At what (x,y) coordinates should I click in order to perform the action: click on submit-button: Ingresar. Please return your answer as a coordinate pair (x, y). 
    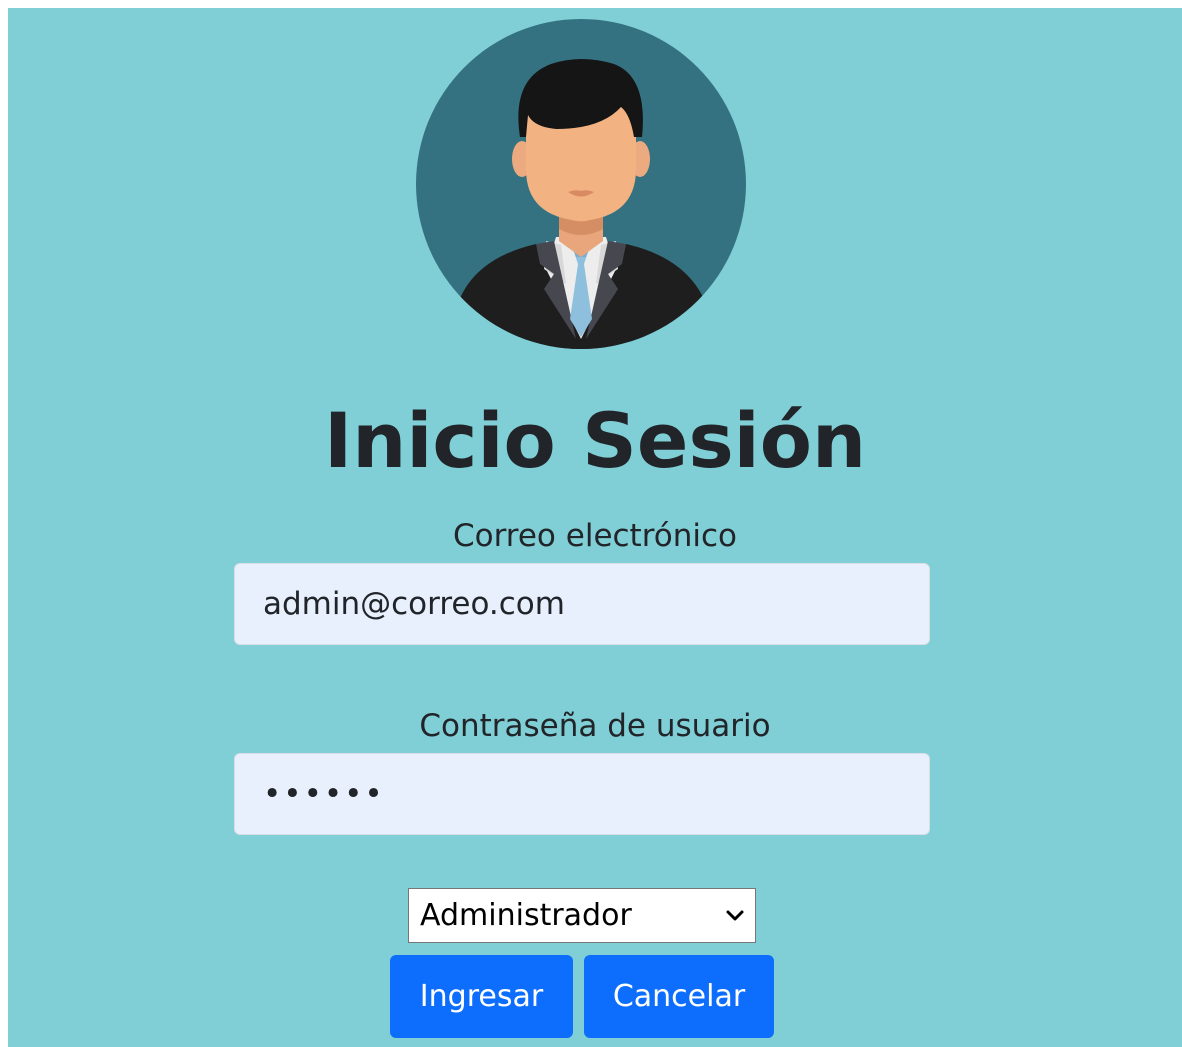
    Looking at the image, I should click on (481, 996).